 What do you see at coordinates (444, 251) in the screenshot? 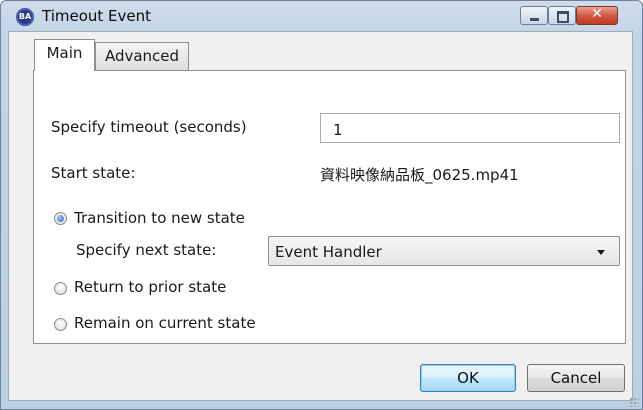
I see `next-state-dropdown: Event Handler` at bounding box center [444, 251].